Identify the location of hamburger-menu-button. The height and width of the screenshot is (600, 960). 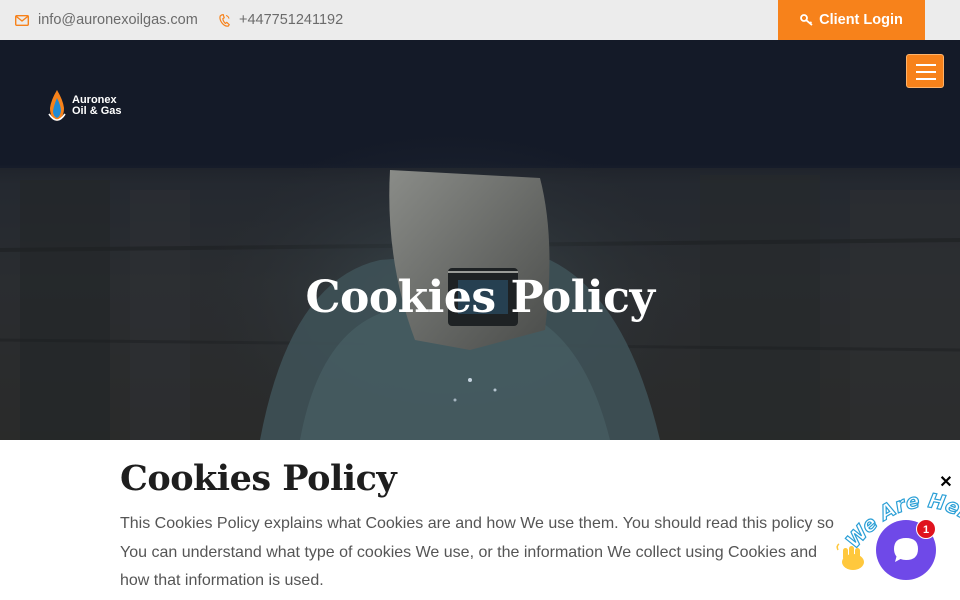
(925, 71).